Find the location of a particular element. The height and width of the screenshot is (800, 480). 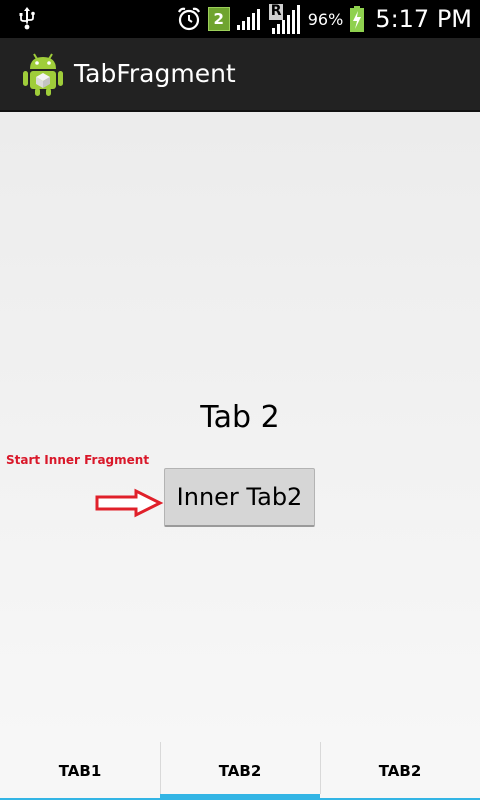

app-title: TabFragment is located at coordinates (155, 73).